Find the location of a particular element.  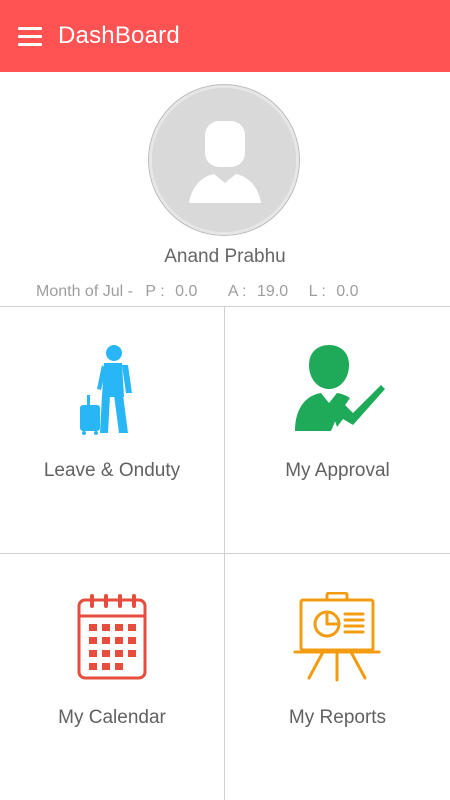

month-label: Month of Jul - is located at coordinates (84, 291).